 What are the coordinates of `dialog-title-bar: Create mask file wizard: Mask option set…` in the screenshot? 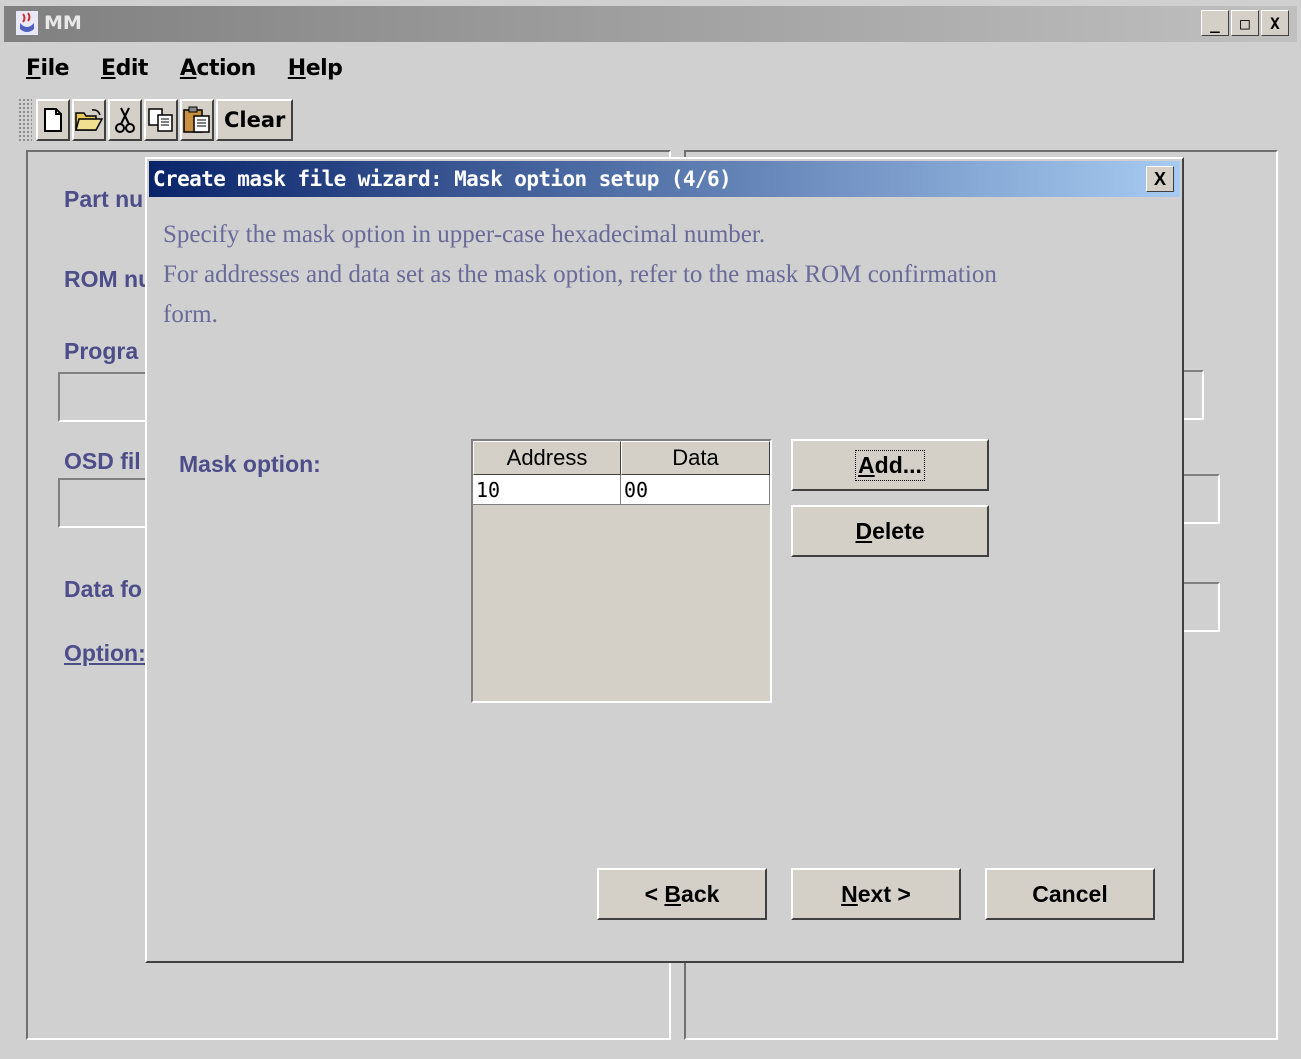 It's located at (664, 179).